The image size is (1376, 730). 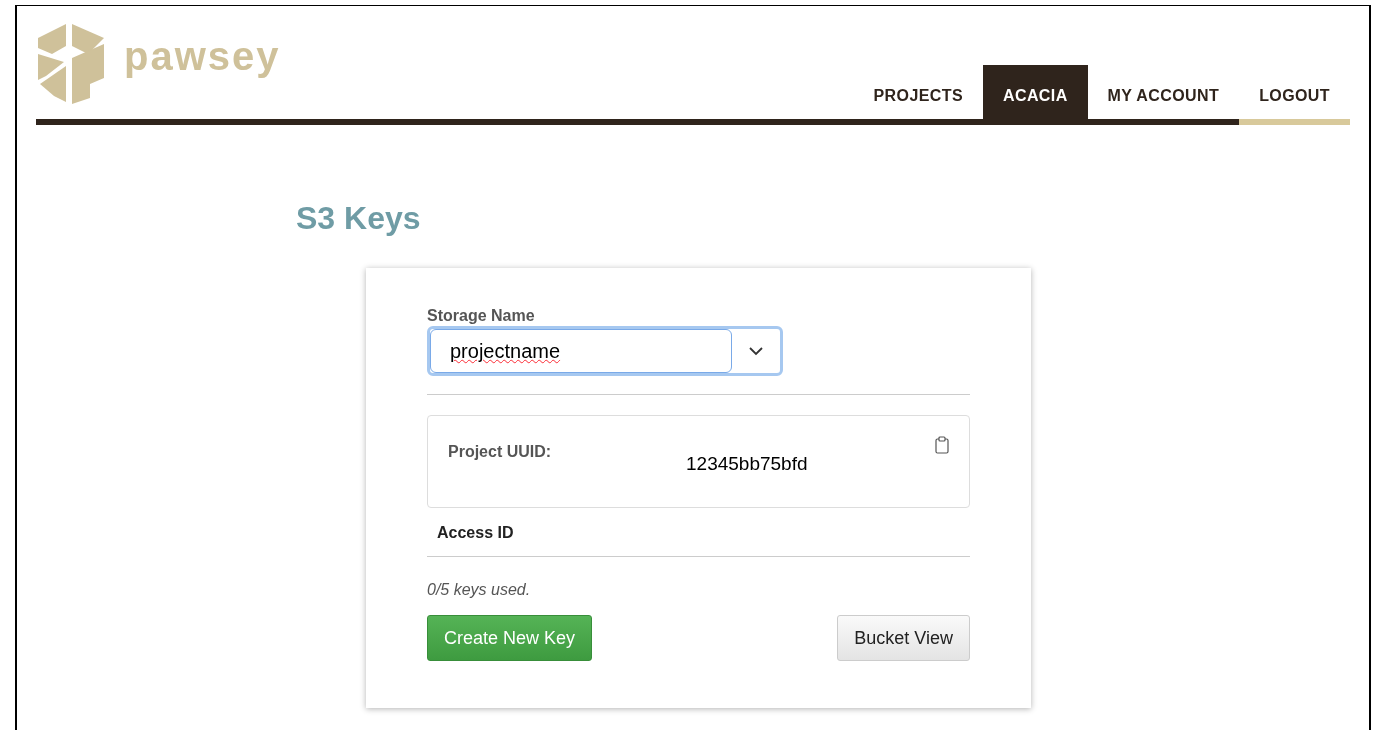 I want to click on clipboard-icon, so click(x=942, y=445).